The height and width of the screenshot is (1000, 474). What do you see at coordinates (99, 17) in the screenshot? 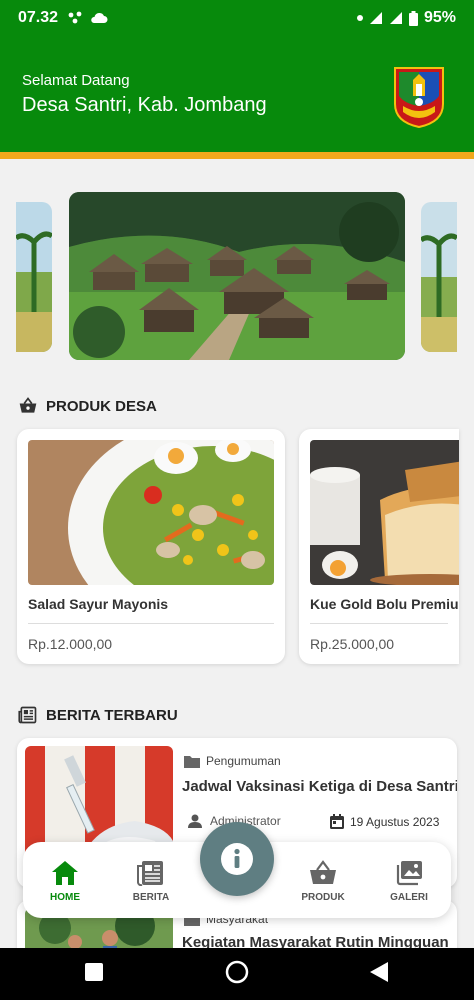
I see `cloud-icon` at bounding box center [99, 17].